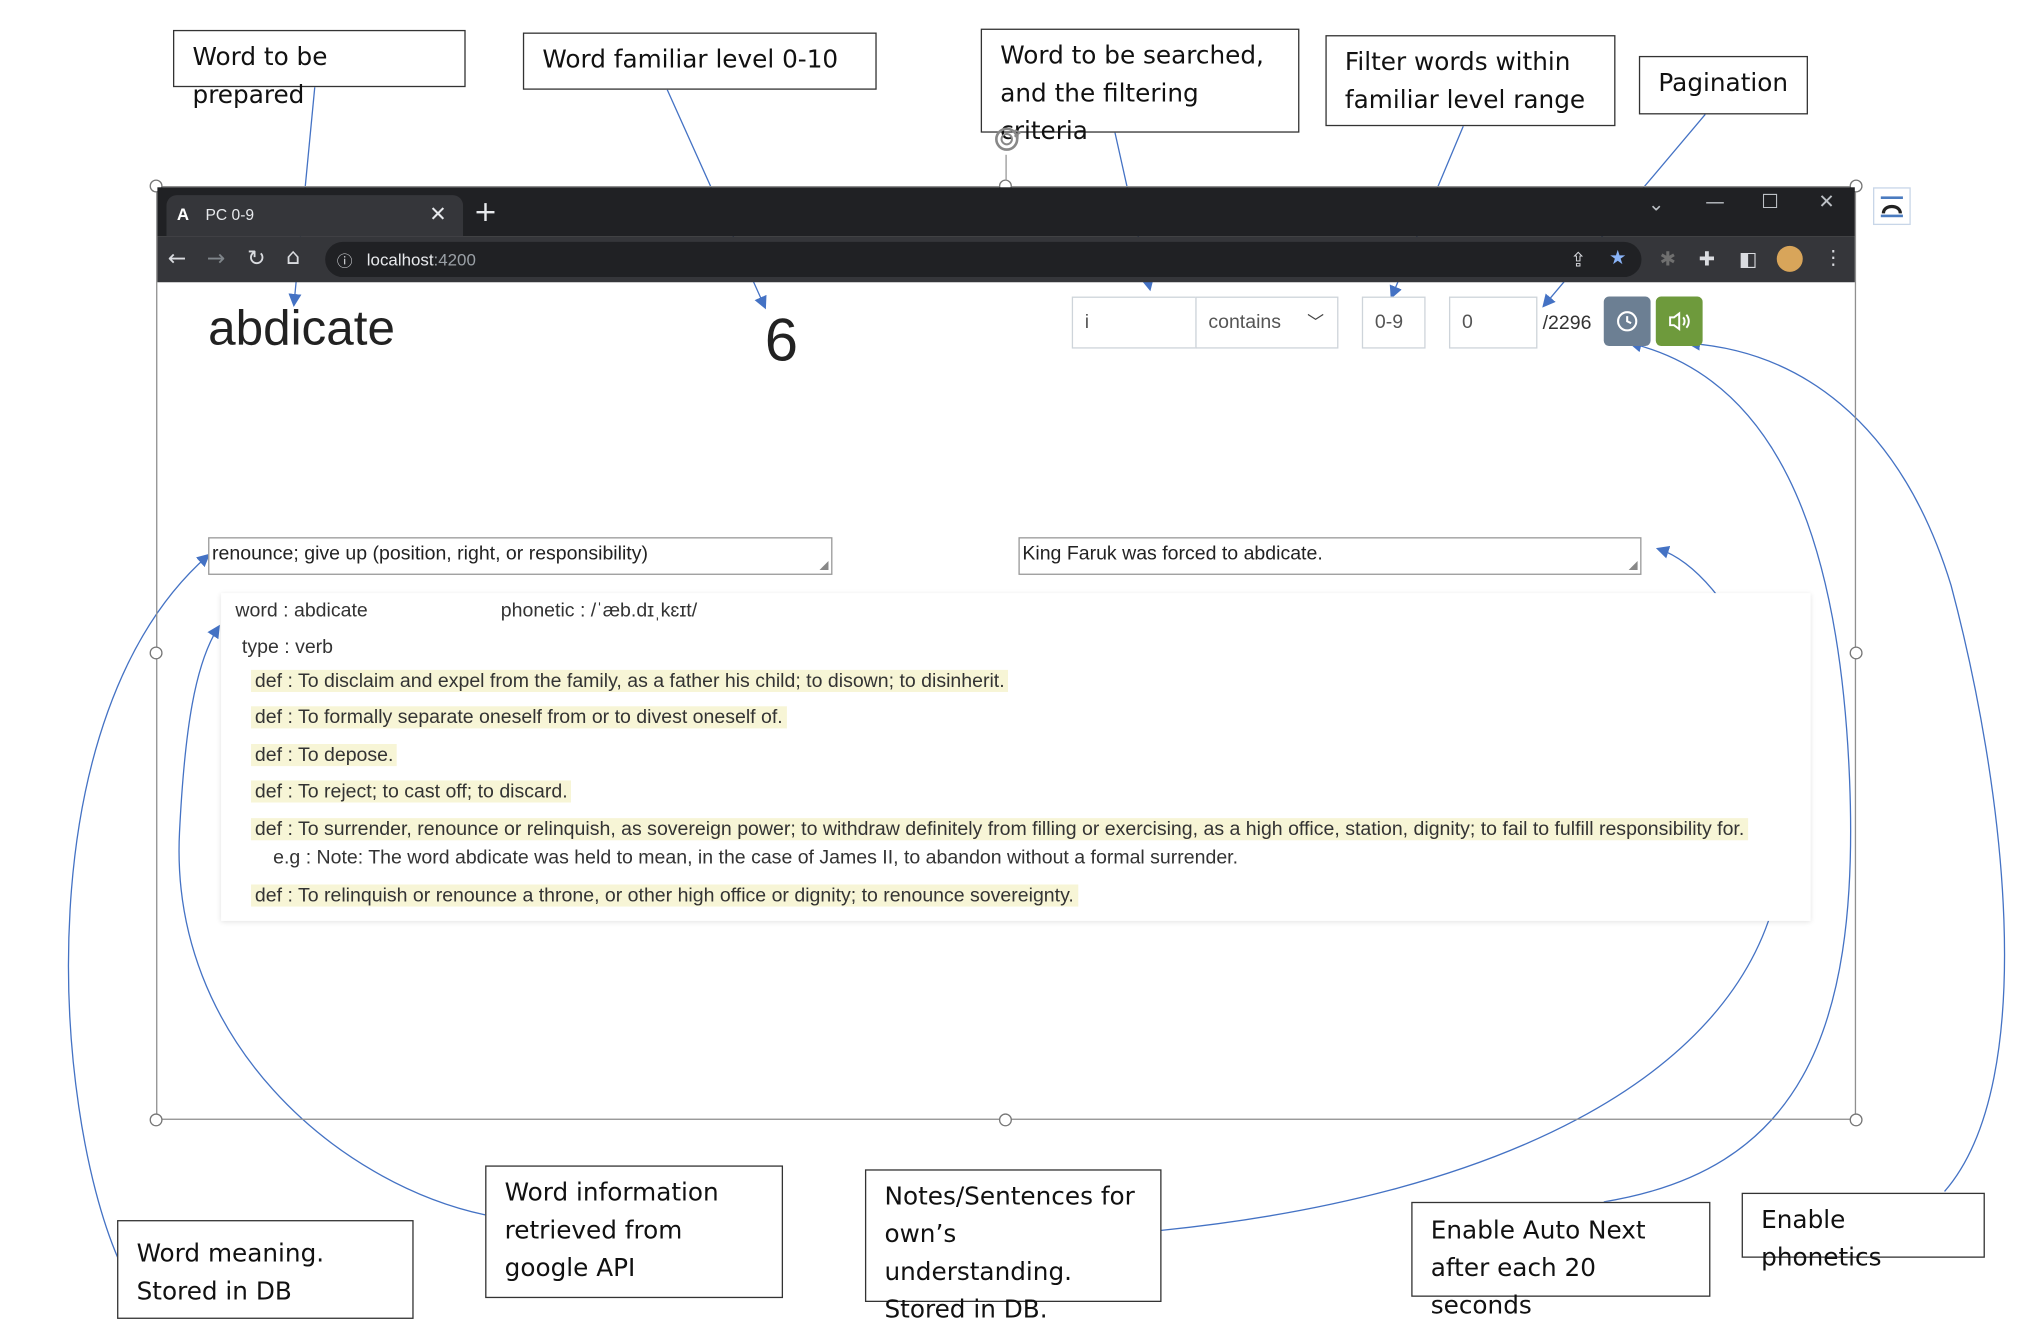  Describe the element at coordinates (1493, 322) in the screenshot. I see `page-number-input: 0` at that location.